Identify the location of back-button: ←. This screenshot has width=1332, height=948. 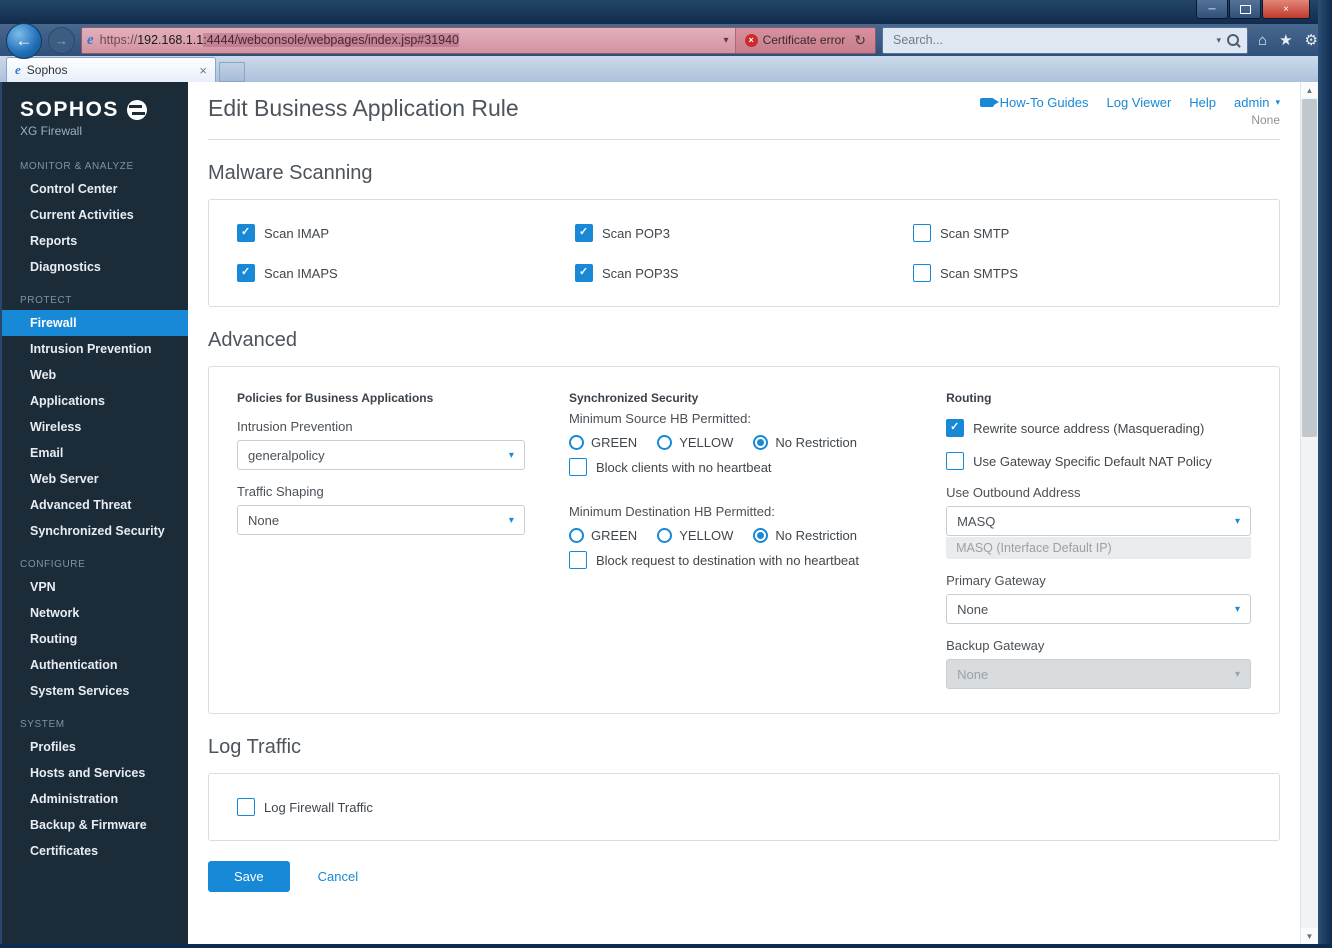
(24, 41).